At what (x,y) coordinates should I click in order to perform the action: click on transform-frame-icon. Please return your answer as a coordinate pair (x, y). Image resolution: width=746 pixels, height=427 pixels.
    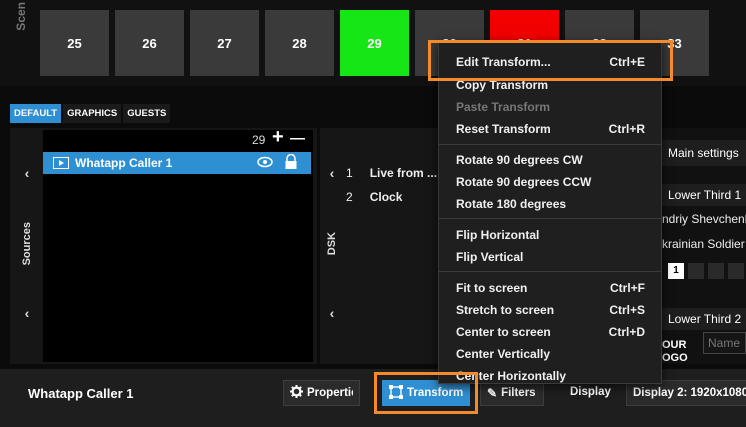
    Looking at the image, I should click on (396, 393).